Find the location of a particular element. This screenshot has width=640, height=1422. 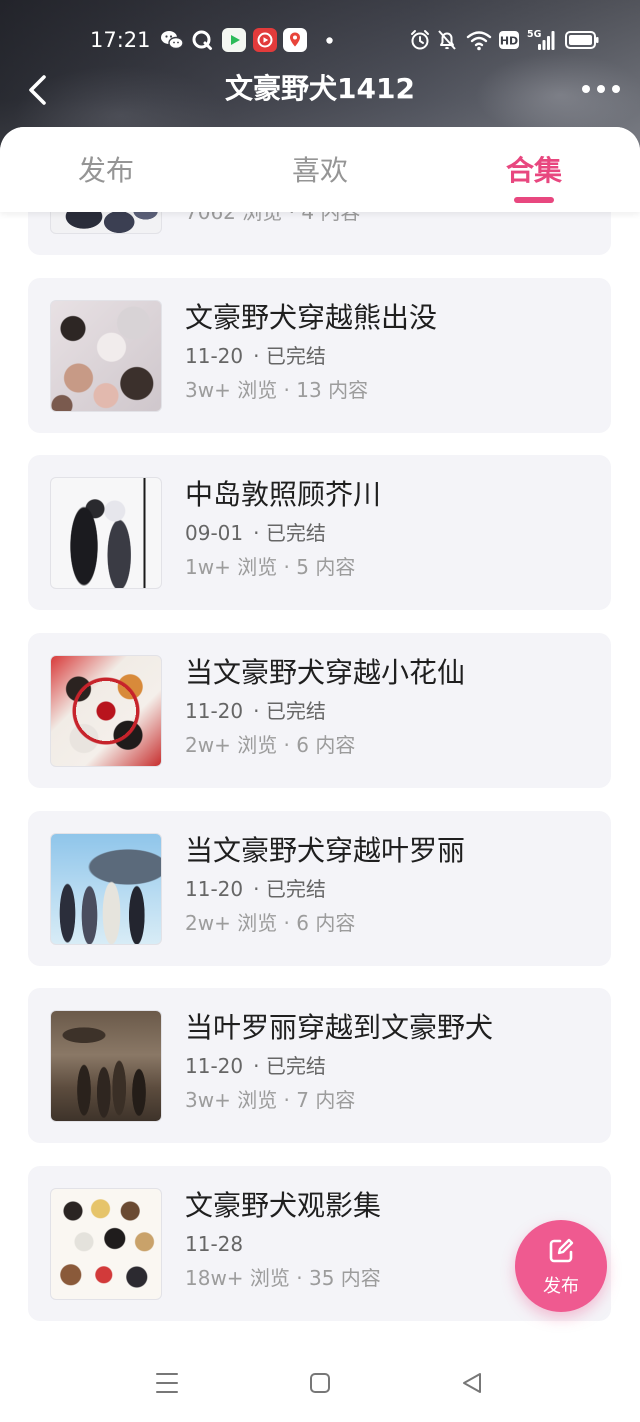

tab-likes: 喜欢 is located at coordinates (320, 171).